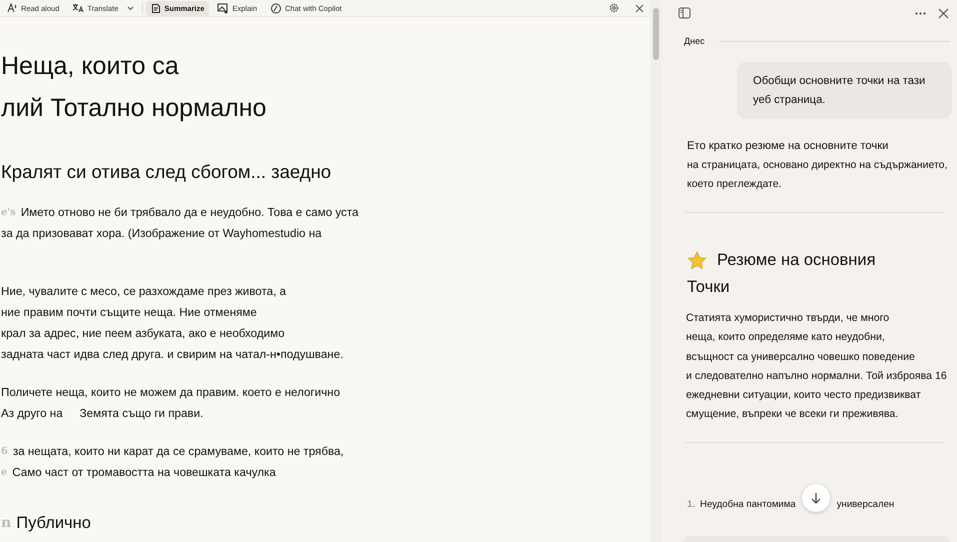  Describe the element at coordinates (172, 355) in the screenshot. I see `paragraph-line: задната част идва след друга. и свирим на чатал-н•подушване.` at that location.